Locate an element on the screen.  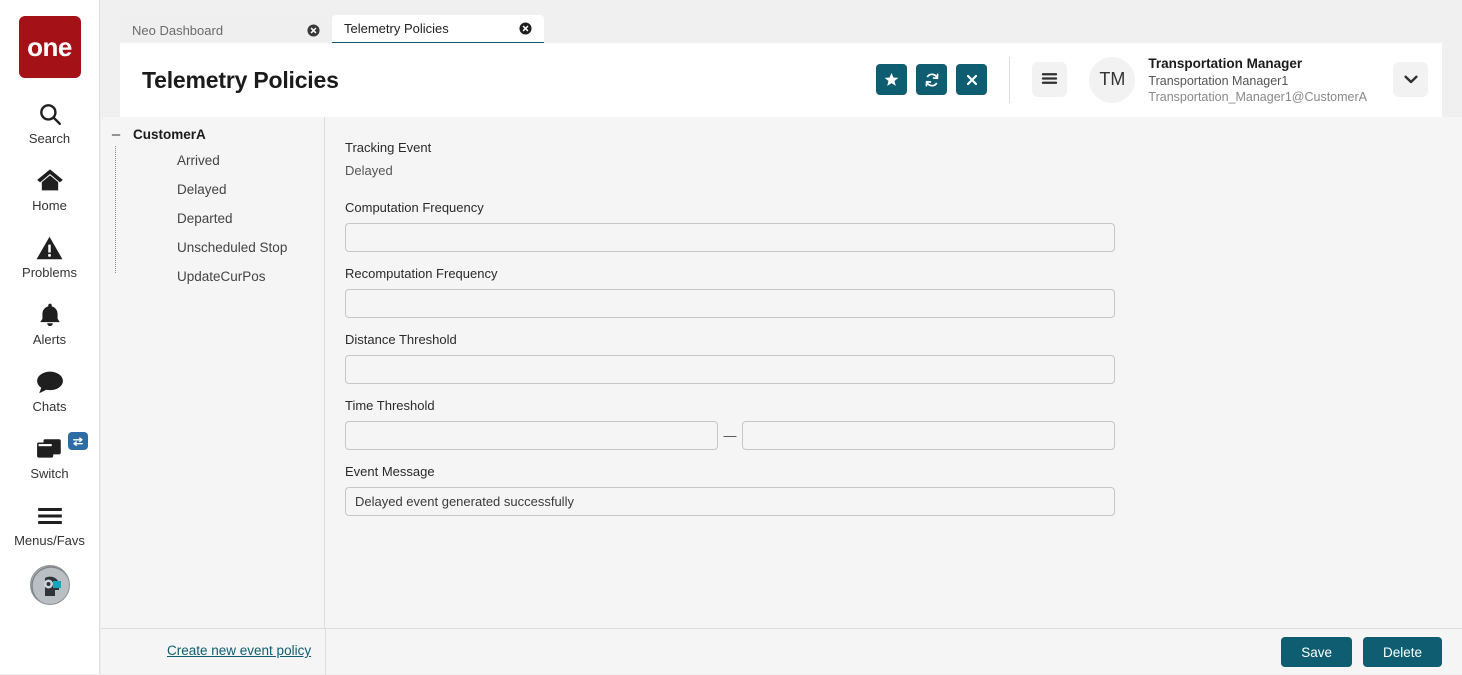
refresh-button is located at coordinates (932, 80).